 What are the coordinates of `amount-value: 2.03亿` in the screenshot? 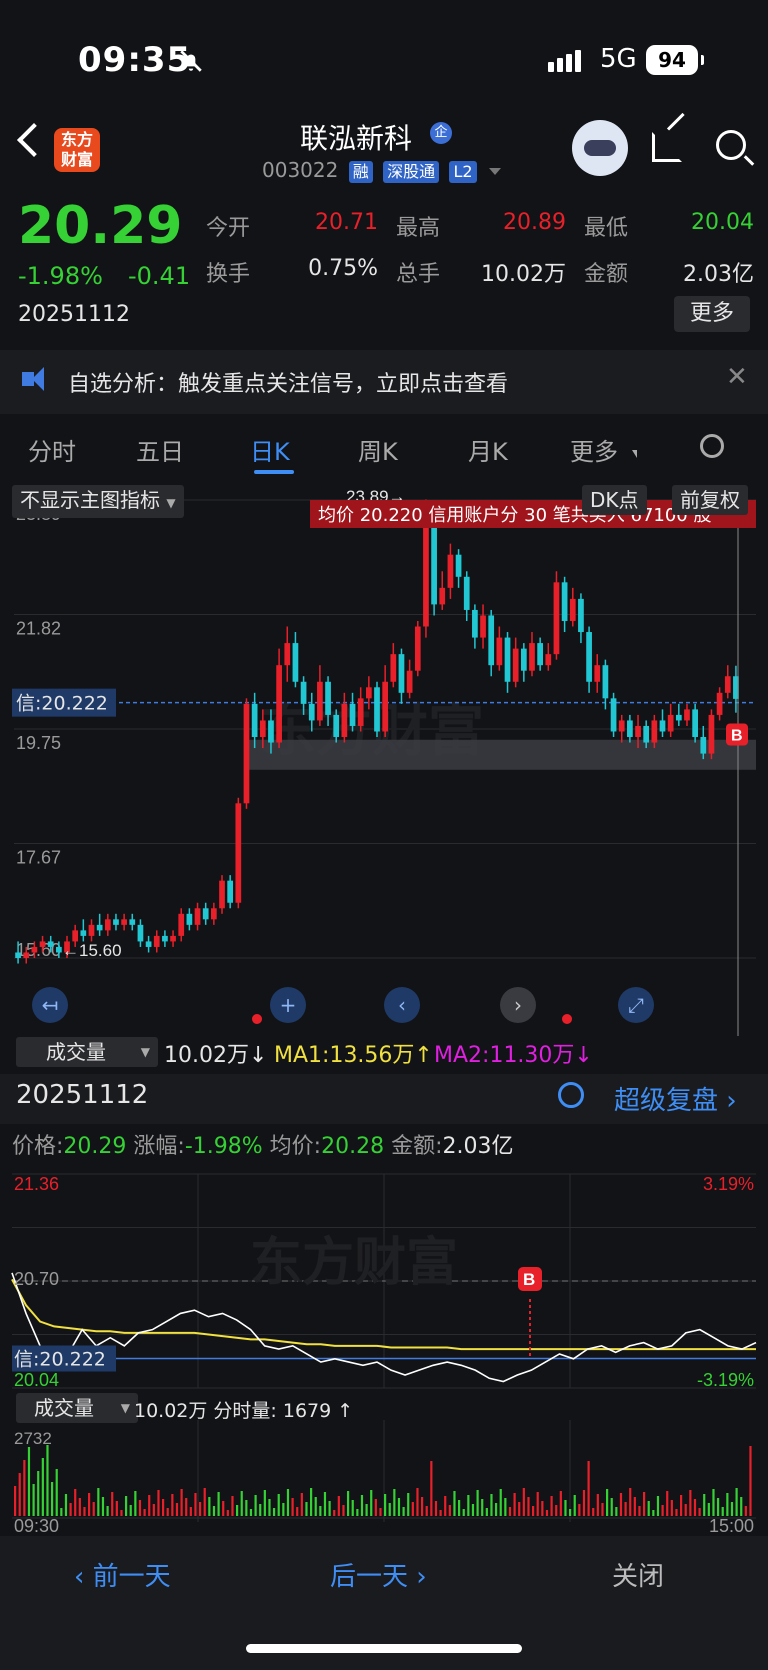 It's located at (718, 274).